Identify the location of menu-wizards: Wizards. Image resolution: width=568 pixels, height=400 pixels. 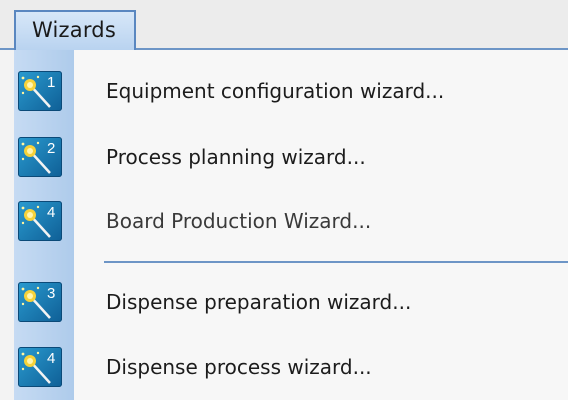
(75, 30).